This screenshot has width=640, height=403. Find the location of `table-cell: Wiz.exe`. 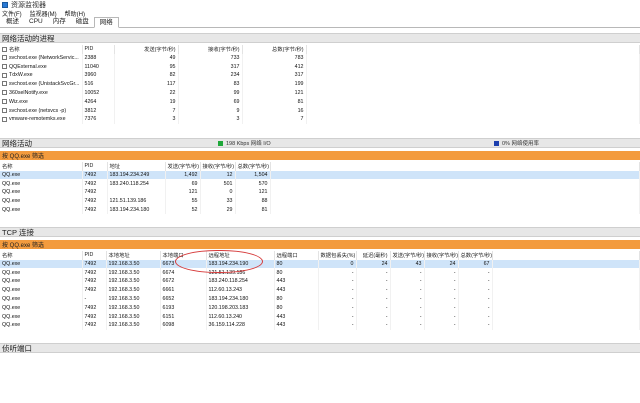

table-cell: Wiz.exe is located at coordinates (41, 102).